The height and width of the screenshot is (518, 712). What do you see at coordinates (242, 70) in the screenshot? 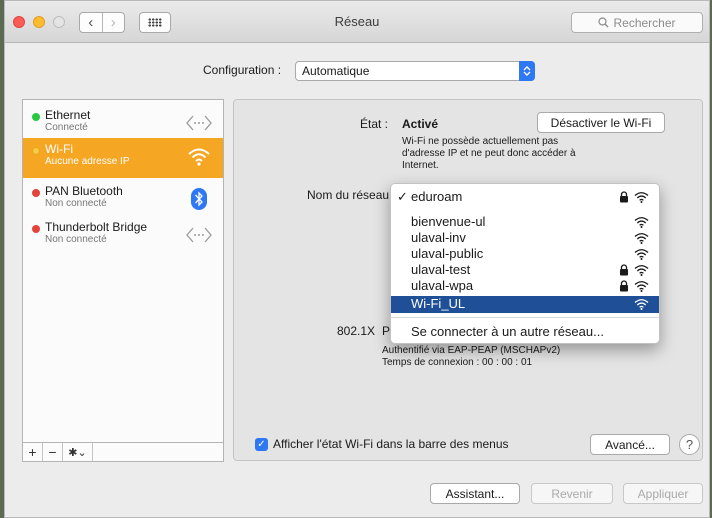
I see `configuration-label: Configuration :` at bounding box center [242, 70].